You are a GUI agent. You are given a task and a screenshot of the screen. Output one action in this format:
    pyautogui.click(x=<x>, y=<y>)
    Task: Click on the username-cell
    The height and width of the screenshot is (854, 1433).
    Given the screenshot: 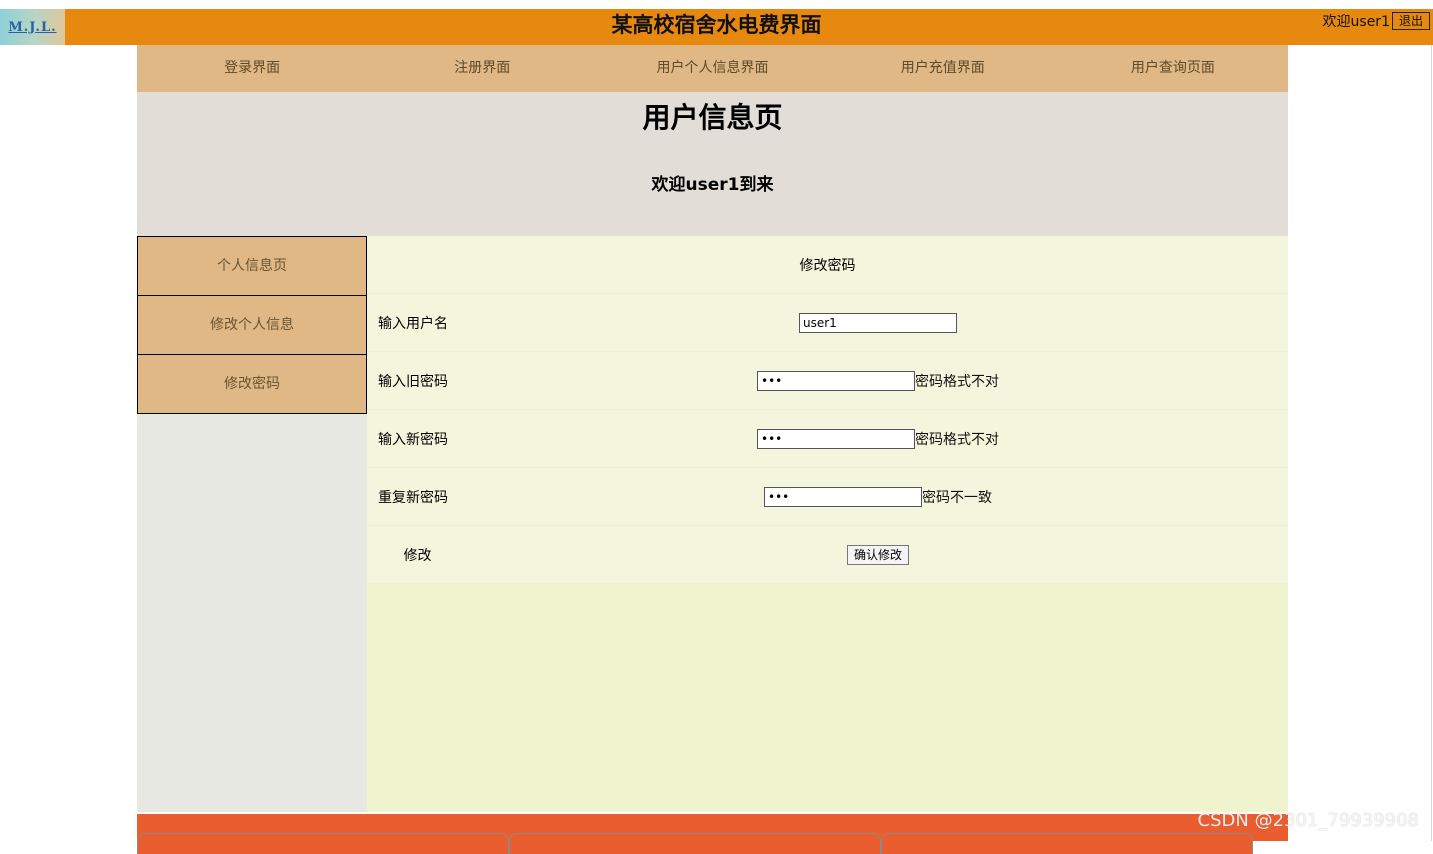 What is the action you would take?
    pyautogui.click(x=878, y=322)
    